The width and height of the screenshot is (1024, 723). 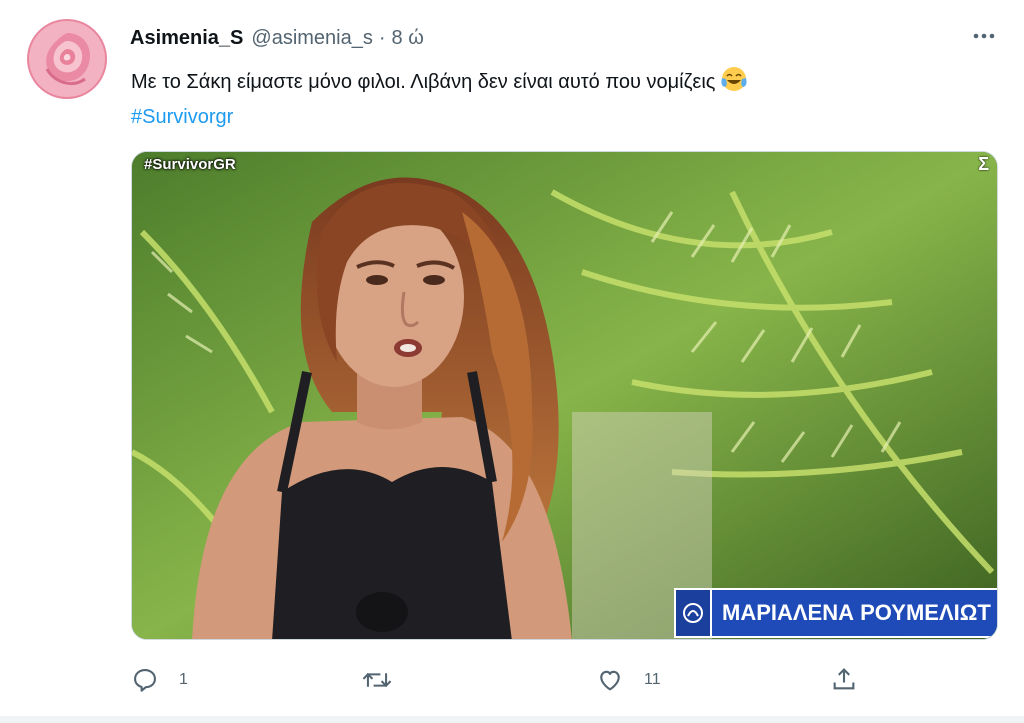 I want to click on channel-logo-overlay: Σ, so click(x=983, y=164).